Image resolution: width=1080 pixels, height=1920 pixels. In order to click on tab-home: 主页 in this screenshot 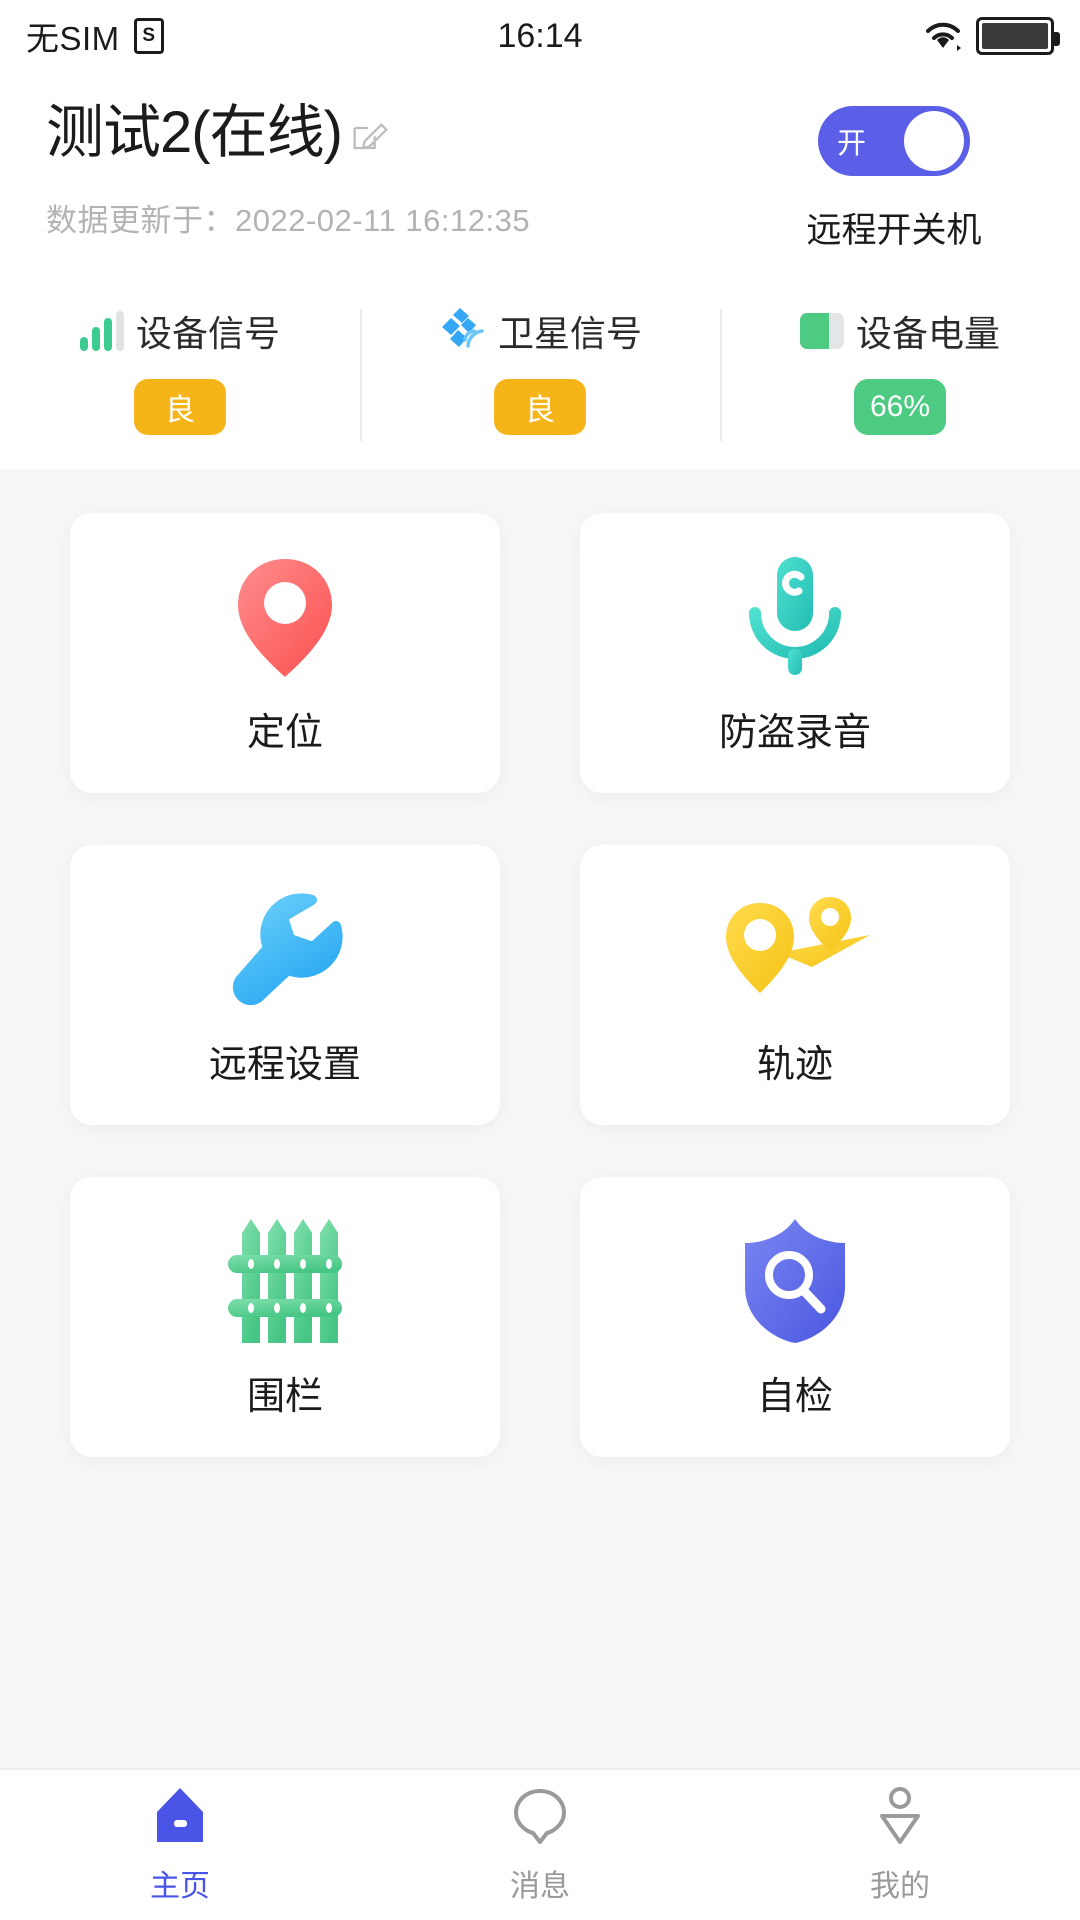, I will do `click(180, 1845)`.